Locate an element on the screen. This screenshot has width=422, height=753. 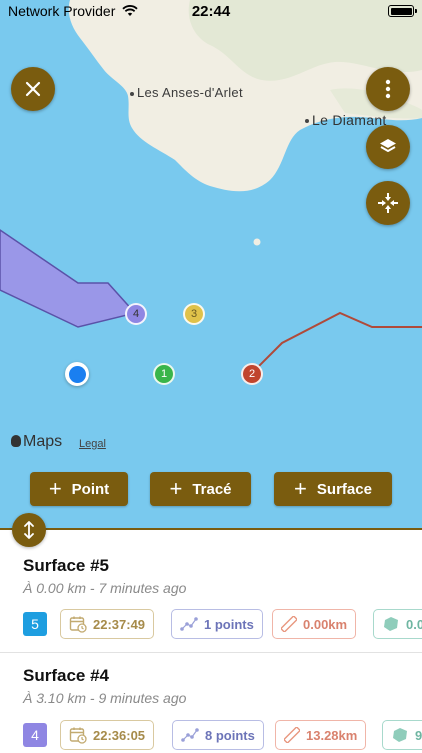
time-chip: 22:36:05 is located at coordinates (107, 735).